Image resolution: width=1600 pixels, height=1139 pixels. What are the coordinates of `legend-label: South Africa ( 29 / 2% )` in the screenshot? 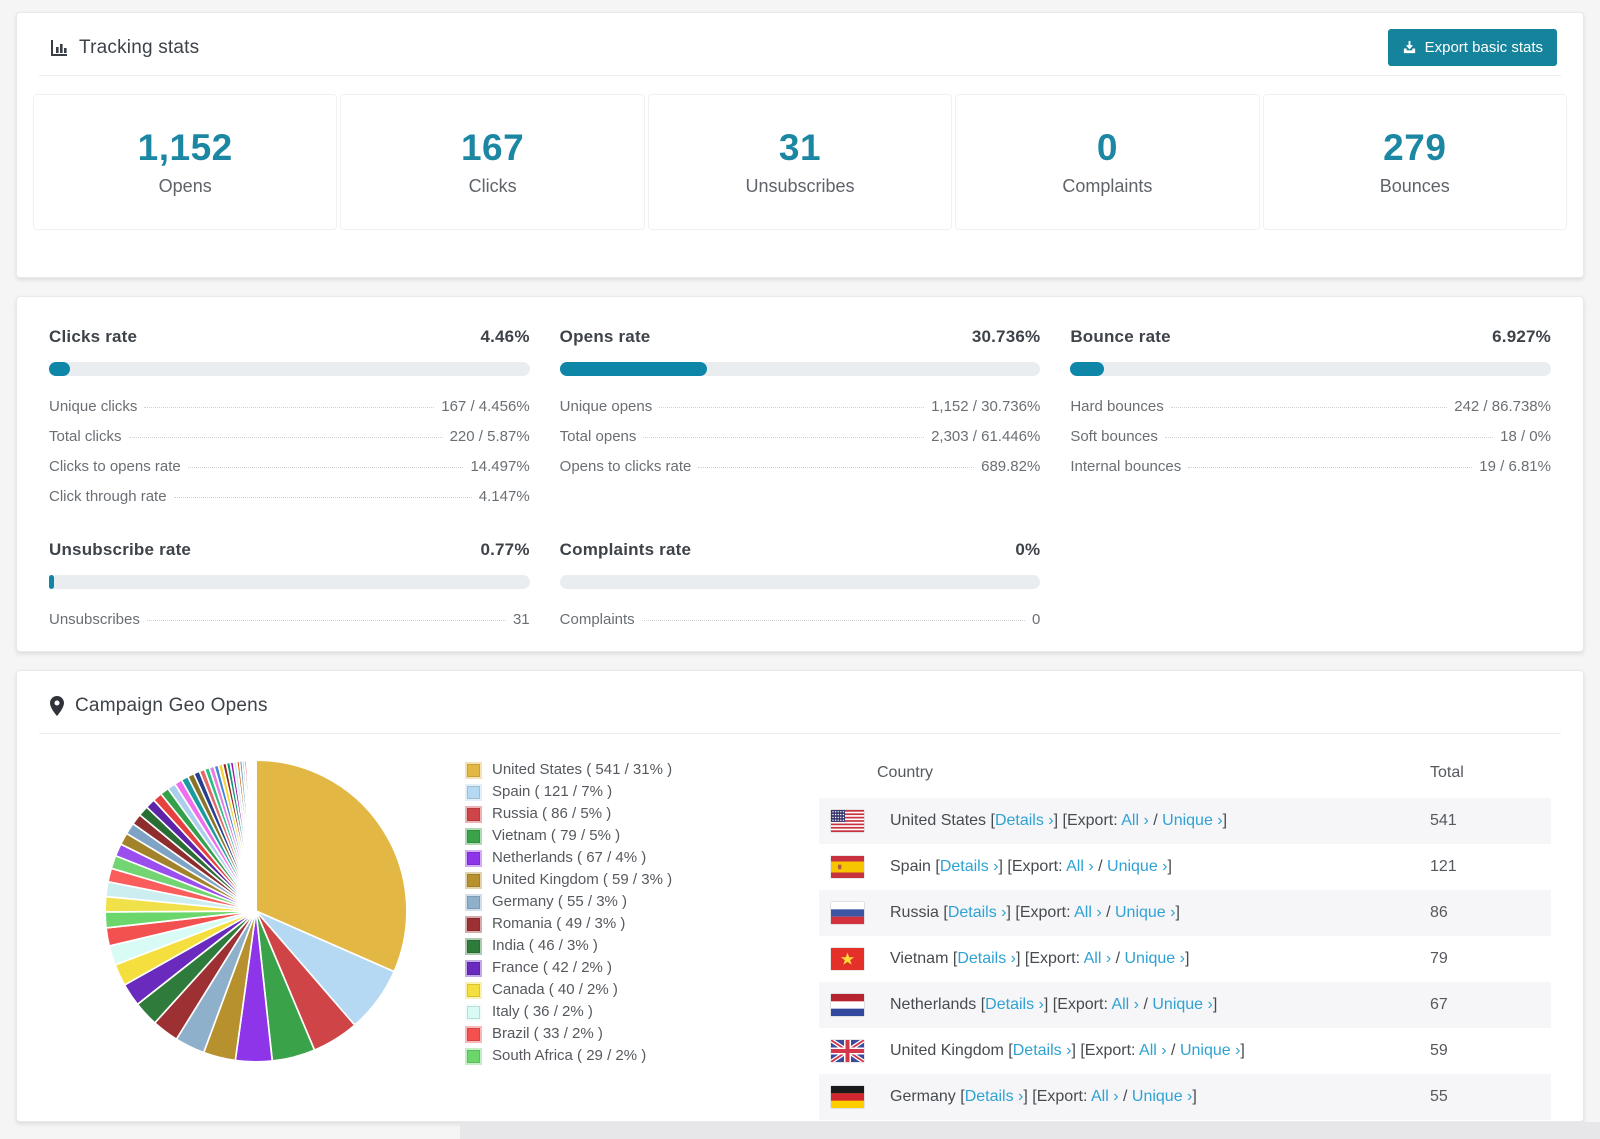 It's located at (569, 1055).